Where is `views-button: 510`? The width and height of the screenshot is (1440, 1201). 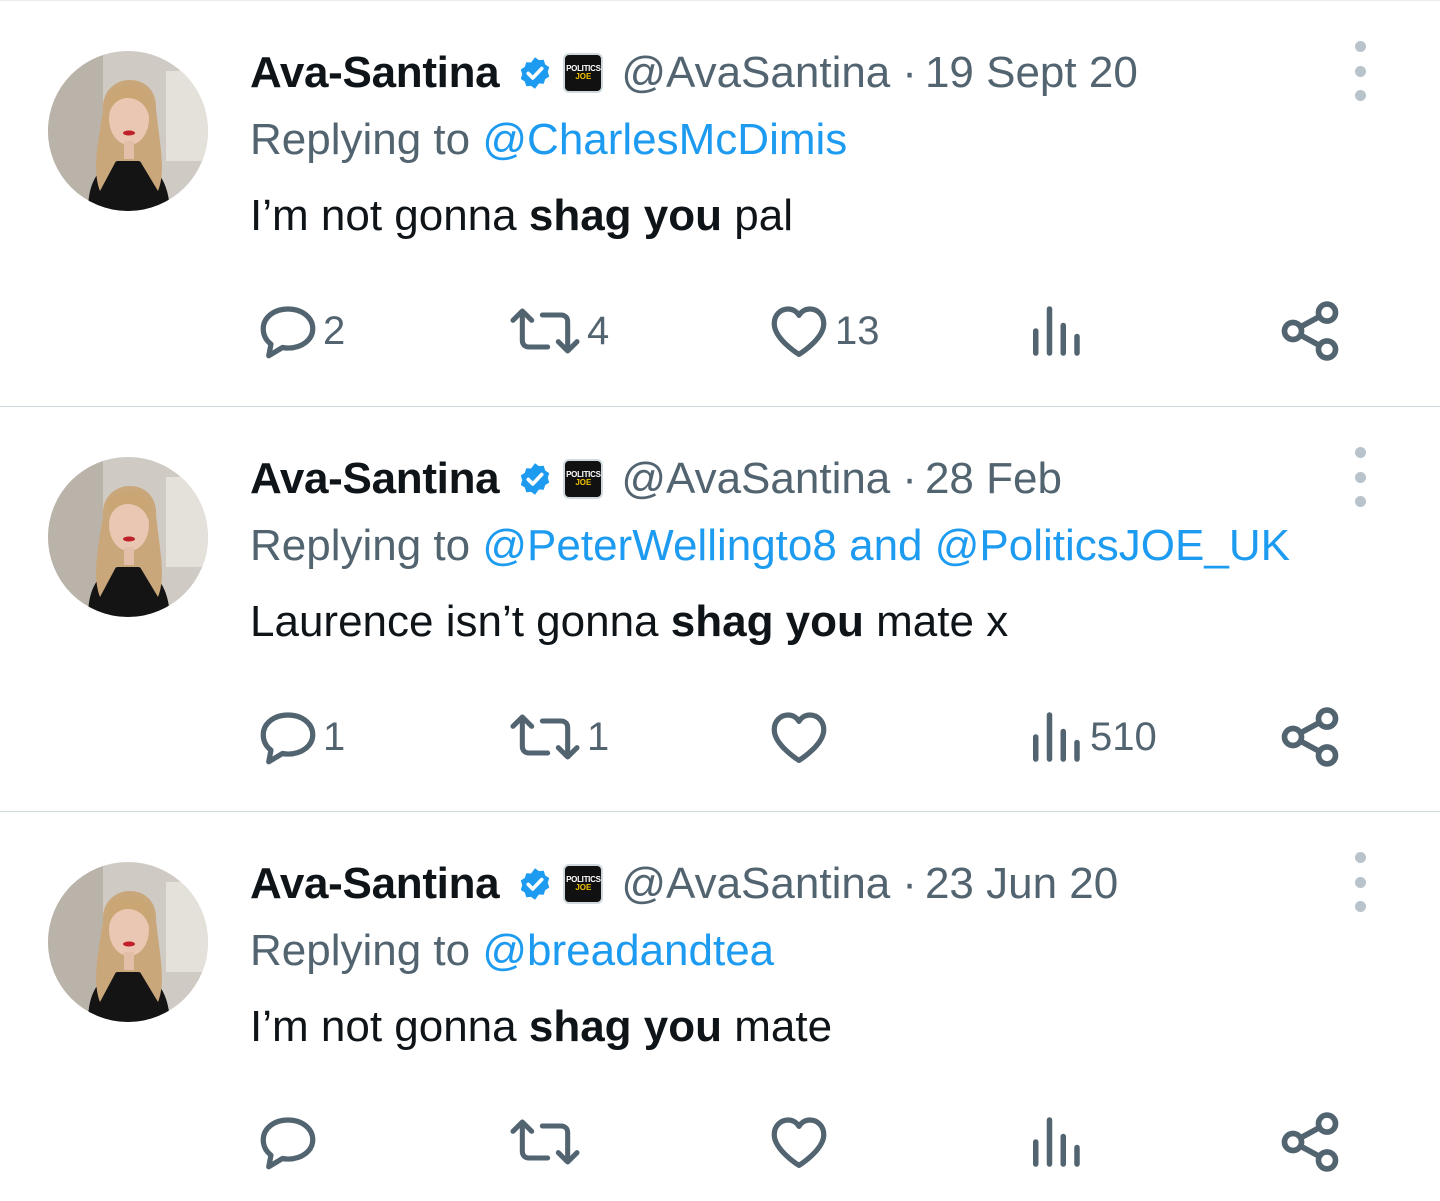
views-button: 510 is located at coordinates (1089, 737).